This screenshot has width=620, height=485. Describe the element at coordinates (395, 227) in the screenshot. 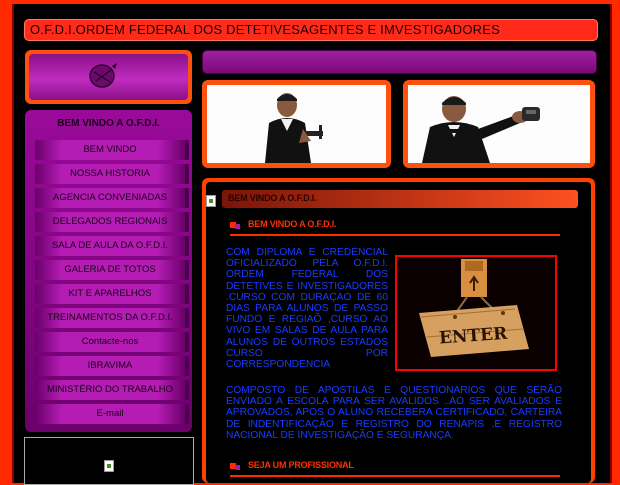

I see `sub-header: BEM VINDO A O.F.D.I.` at that location.